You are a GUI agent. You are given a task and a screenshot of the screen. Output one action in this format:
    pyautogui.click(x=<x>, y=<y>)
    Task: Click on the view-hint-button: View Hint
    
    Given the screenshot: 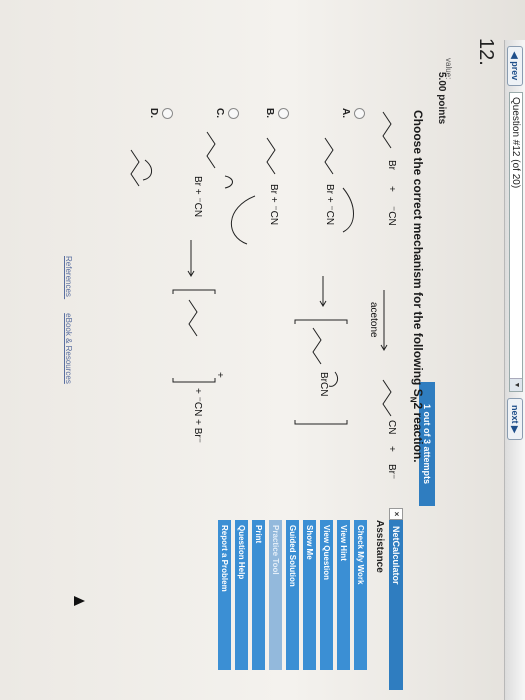 What is the action you would take?
    pyautogui.click(x=343, y=595)
    